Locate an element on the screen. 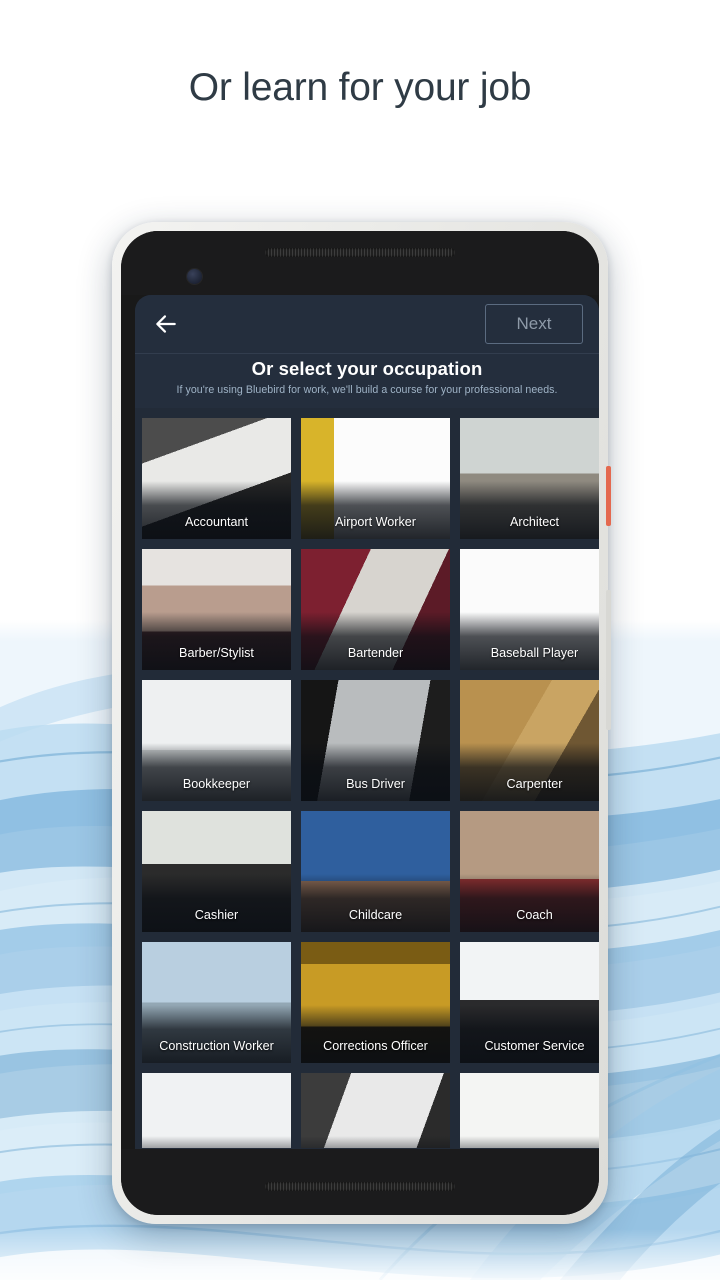  next-button-label: Next is located at coordinates (534, 323).